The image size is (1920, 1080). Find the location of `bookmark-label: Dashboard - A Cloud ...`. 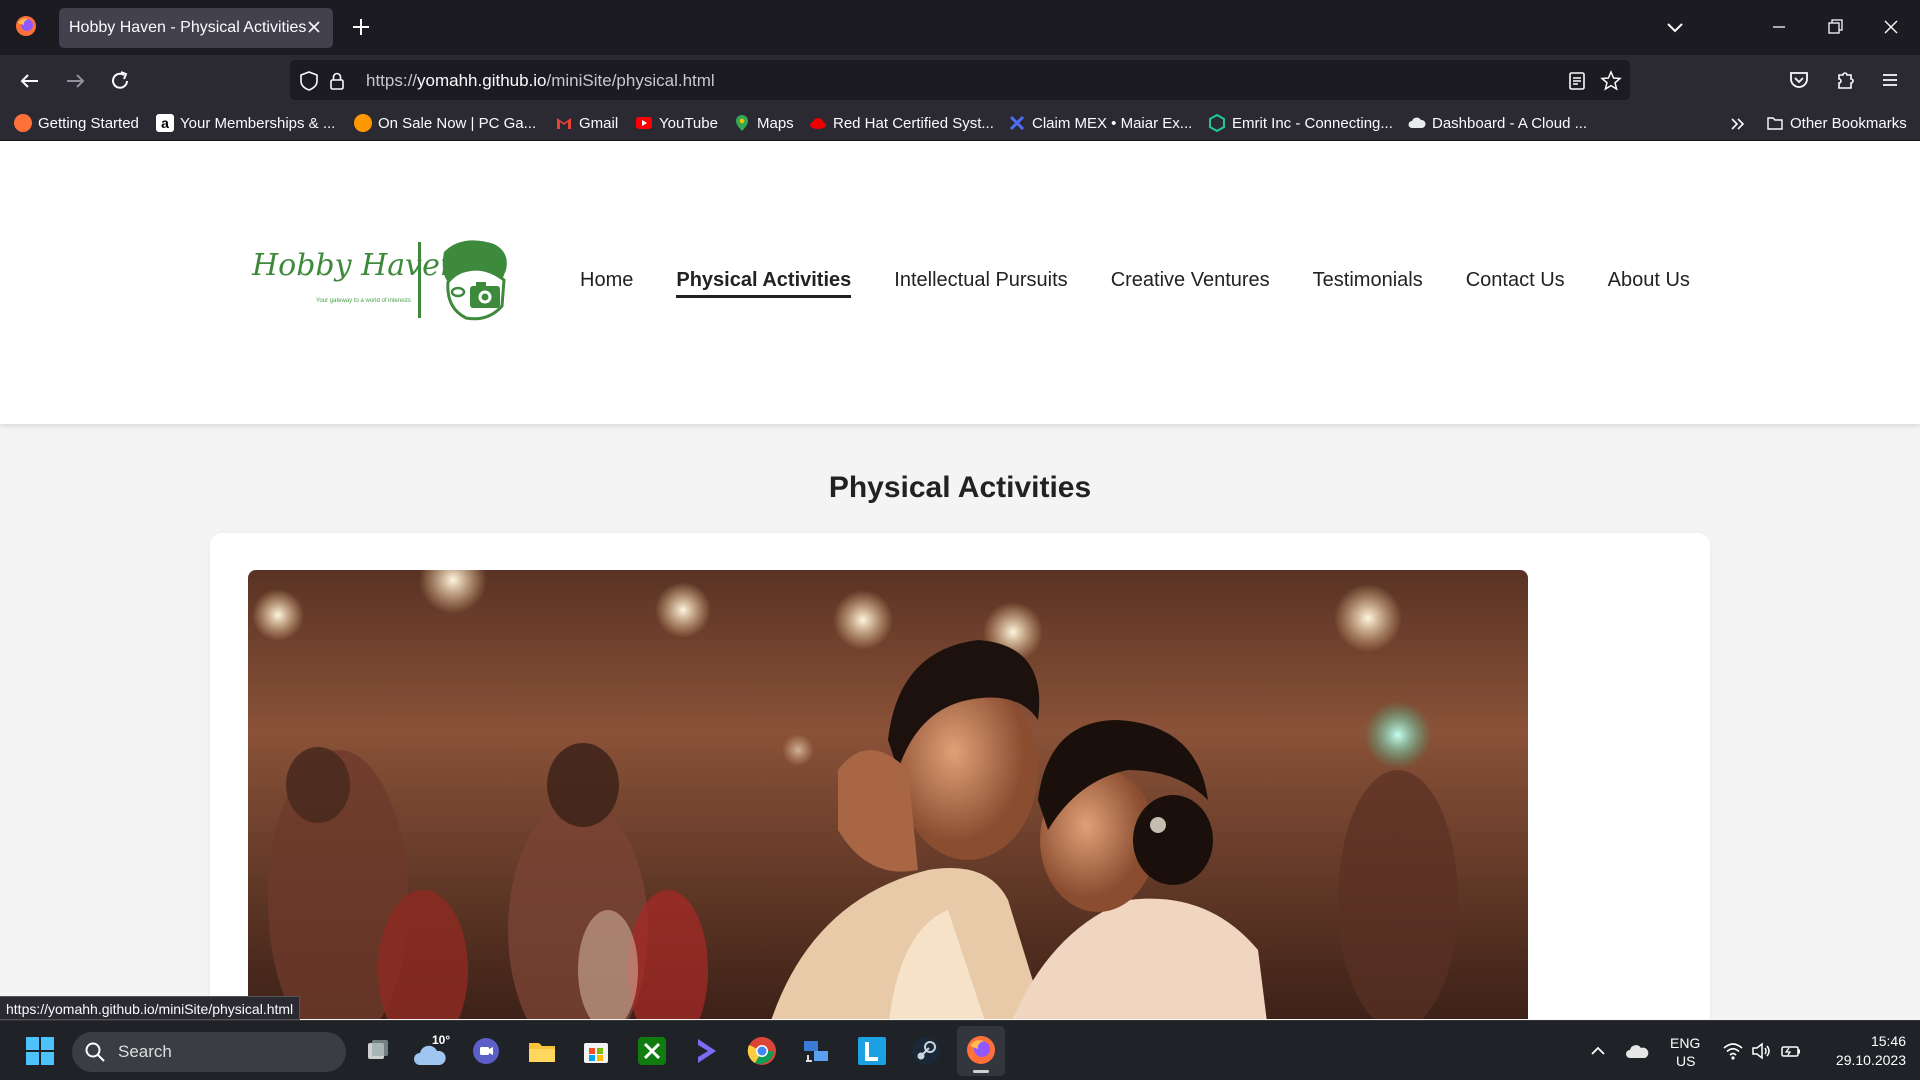

bookmark-label: Dashboard - A Cloud ... is located at coordinates (1510, 123).